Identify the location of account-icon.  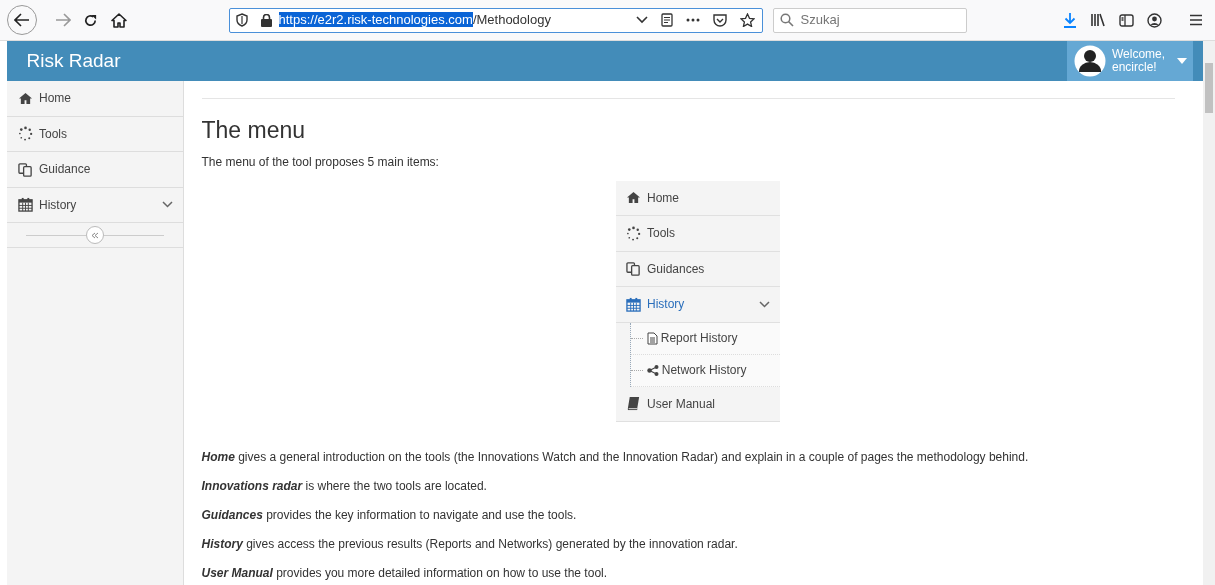
(1154, 20).